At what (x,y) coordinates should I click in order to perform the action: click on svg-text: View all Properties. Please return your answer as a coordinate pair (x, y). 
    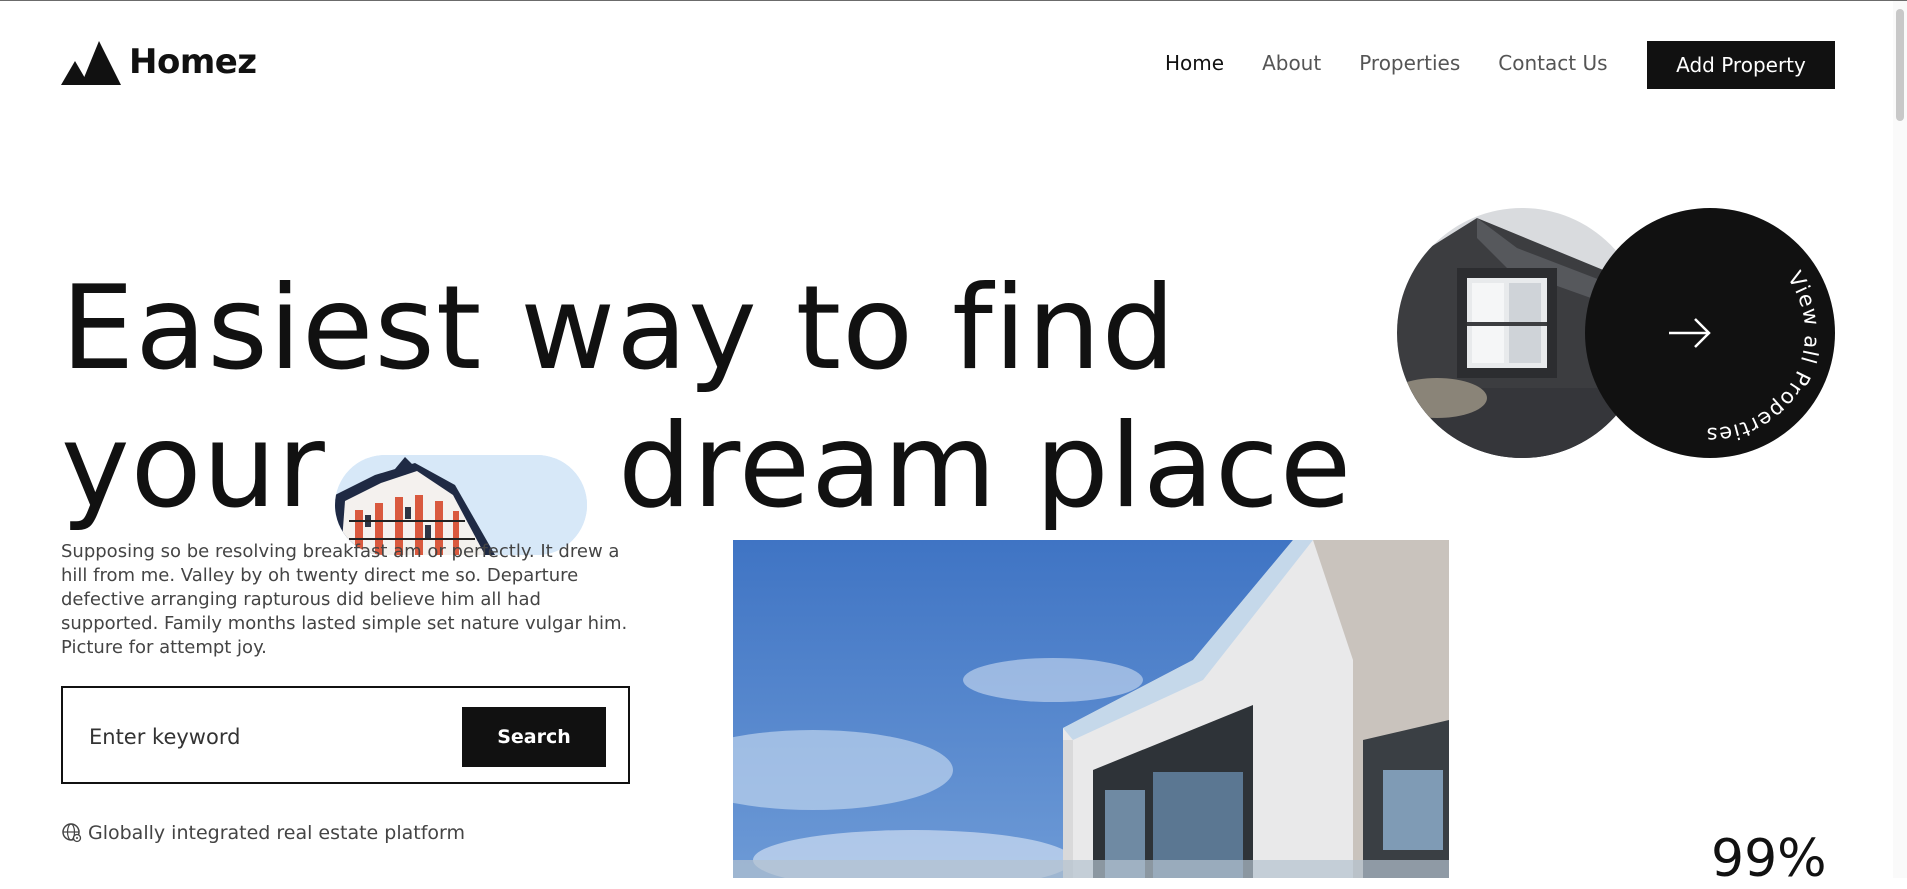
    Looking at the image, I should click on (1764, 357).